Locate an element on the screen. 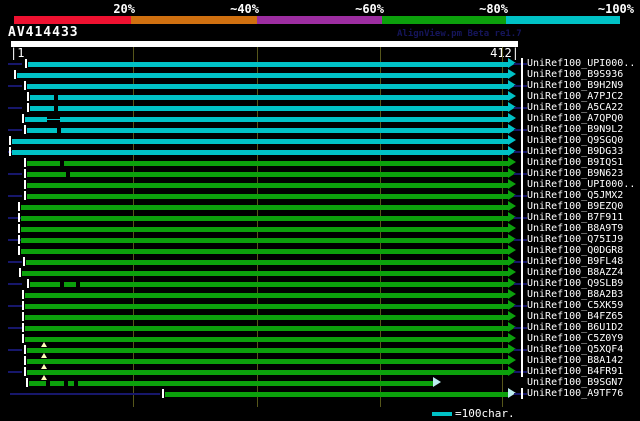 This screenshot has height=421, width=640. subject-label: UniRef100_B9N623 is located at coordinates (575, 173).